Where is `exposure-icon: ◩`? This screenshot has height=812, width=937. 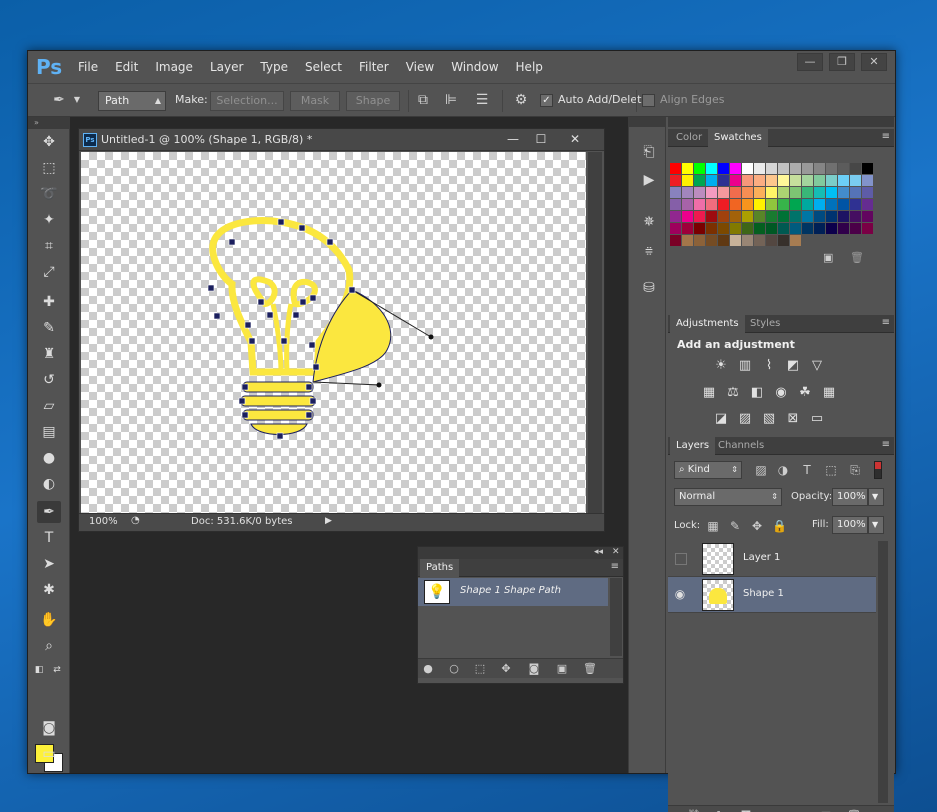
exposure-icon: ◩ is located at coordinates (793, 366).